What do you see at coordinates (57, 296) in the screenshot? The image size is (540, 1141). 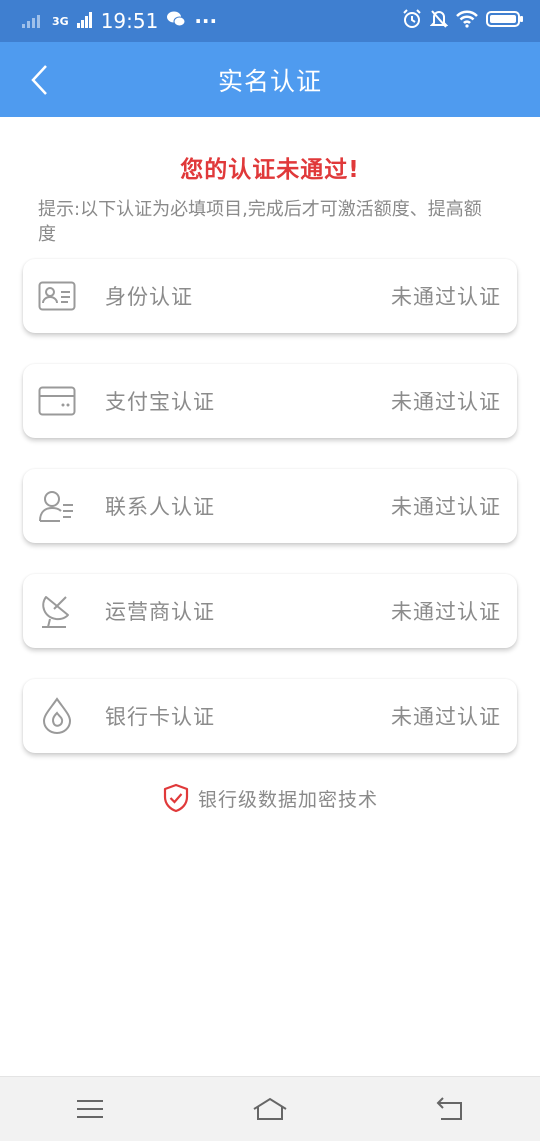 I see `id-card-icon` at bounding box center [57, 296].